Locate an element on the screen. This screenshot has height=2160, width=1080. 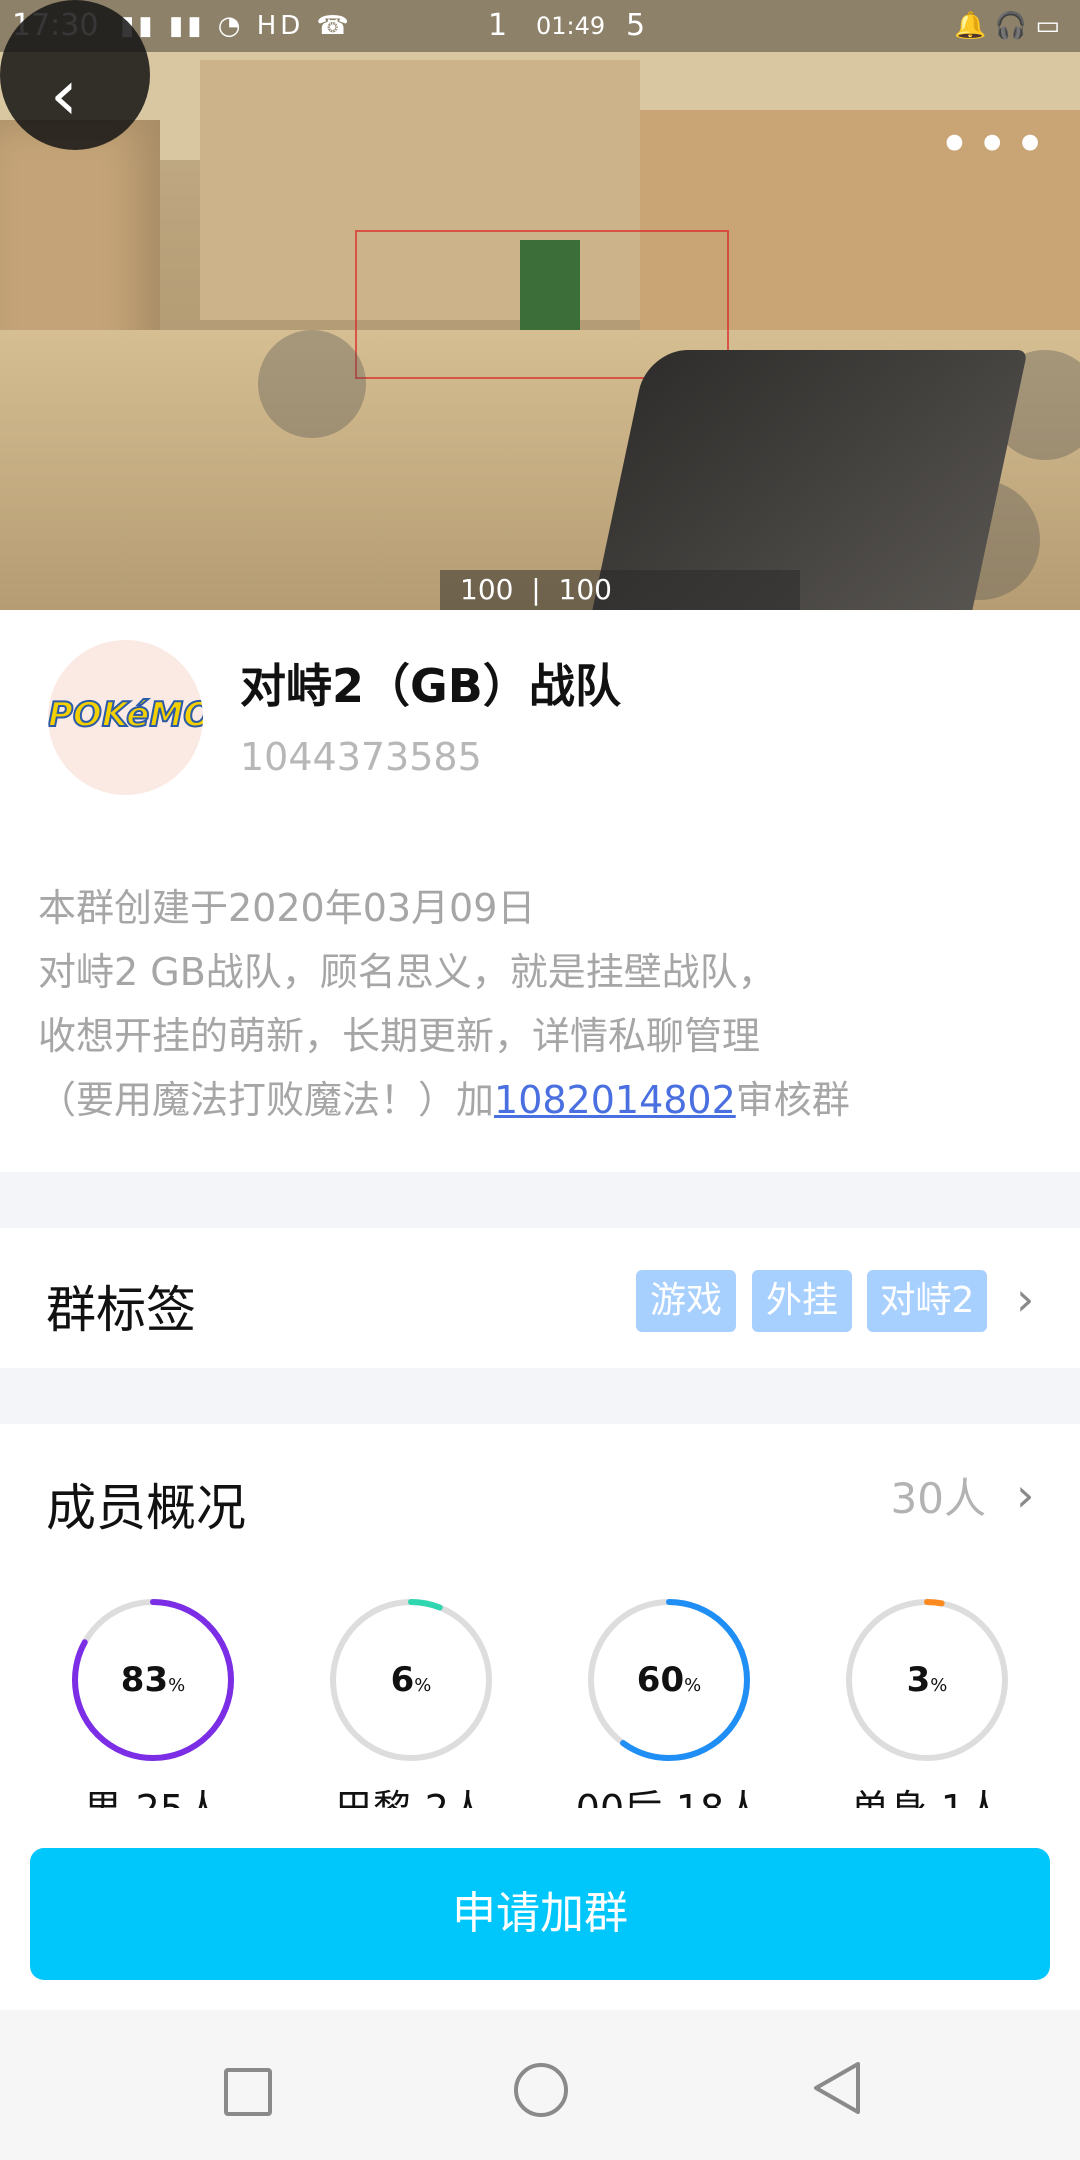
battery-icon: 🔔 🎧 ▭ is located at coordinates (1007, 26).